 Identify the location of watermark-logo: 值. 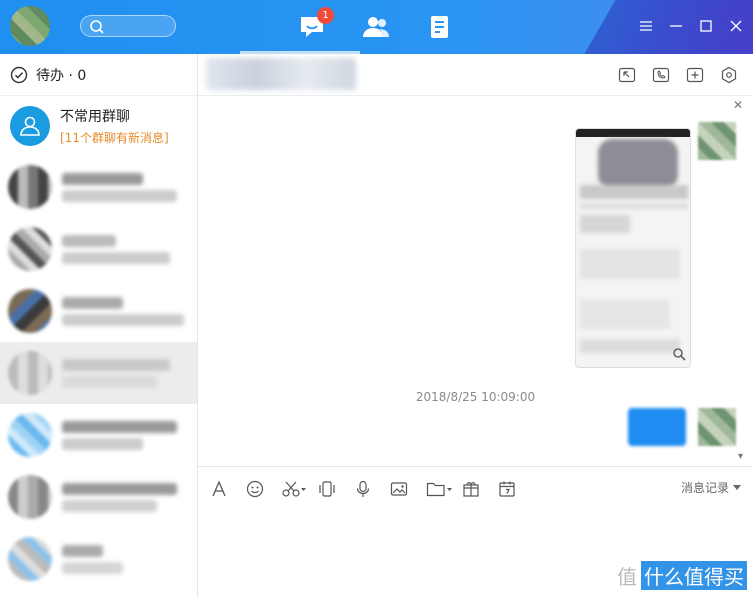
(627, 577).